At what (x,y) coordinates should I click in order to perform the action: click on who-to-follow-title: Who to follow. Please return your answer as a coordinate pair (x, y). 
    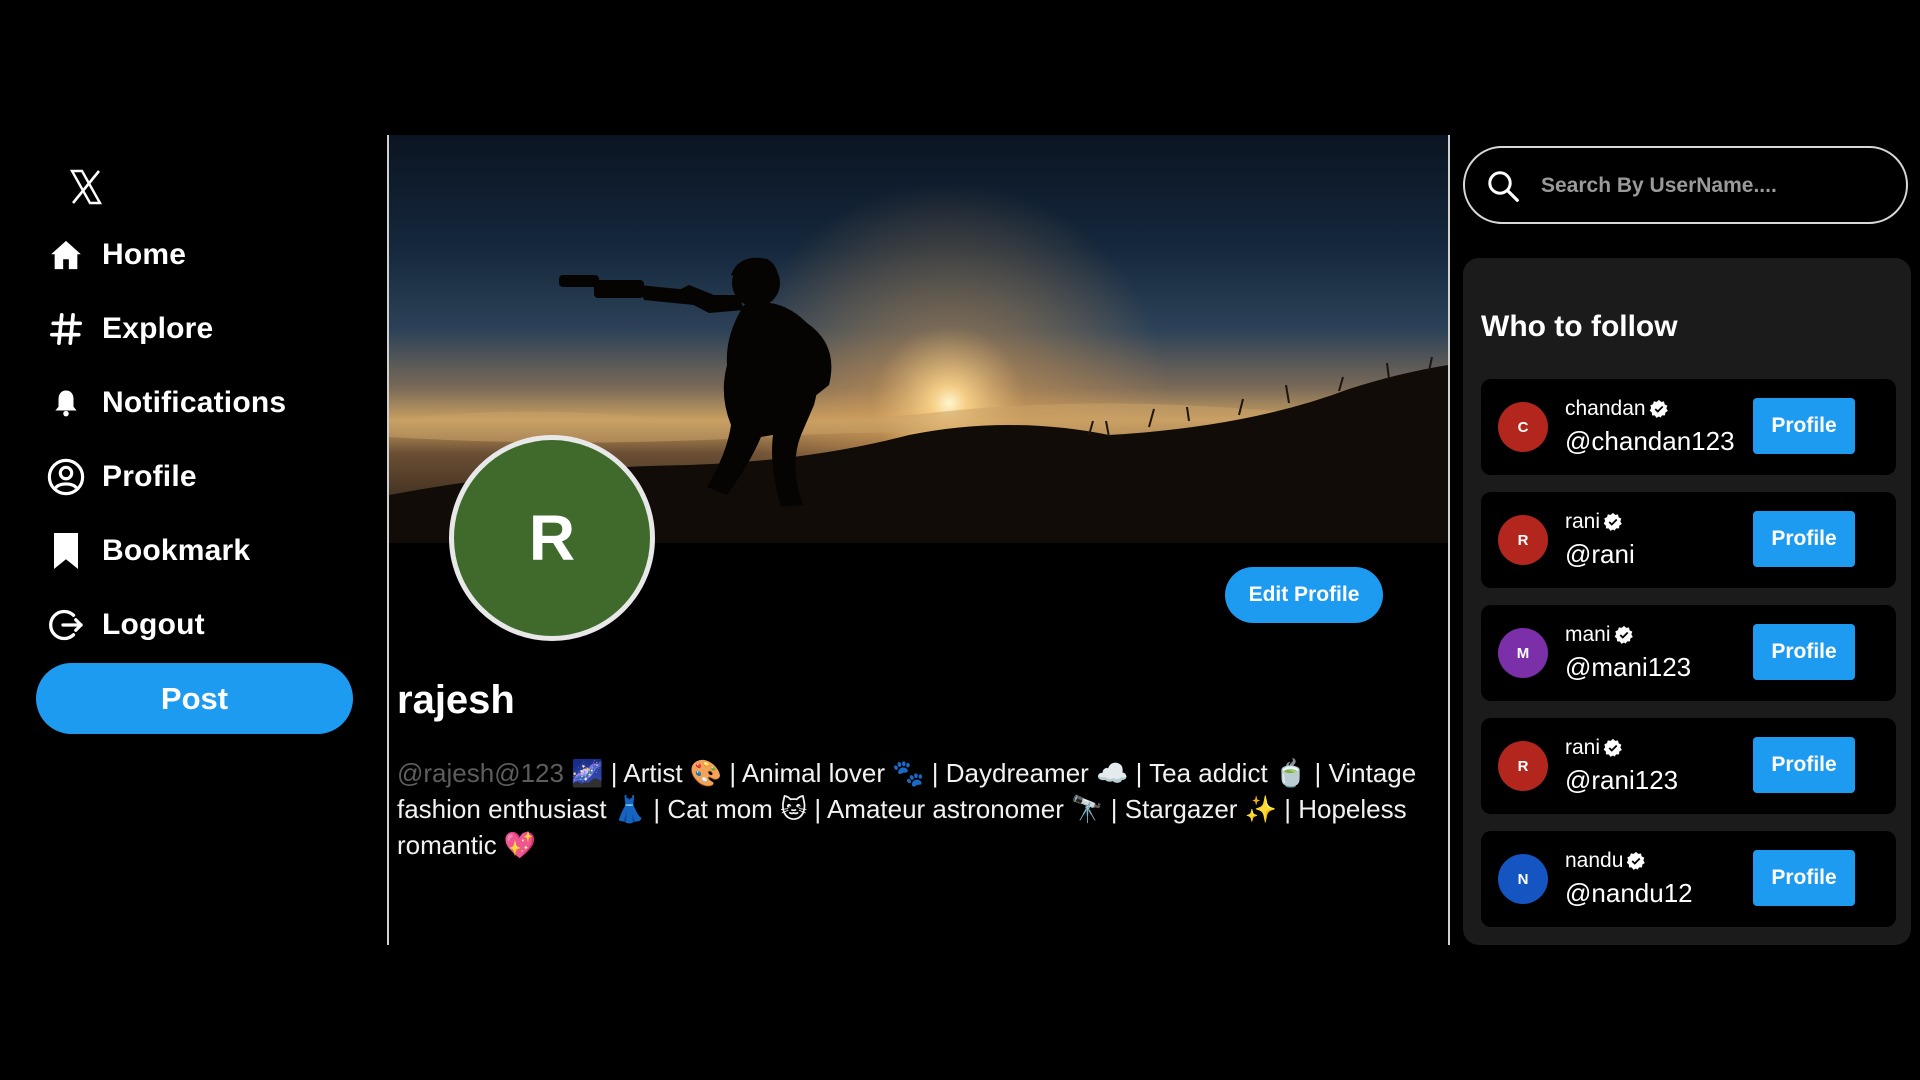
    Looking at the image, I should click on (1579, 326).